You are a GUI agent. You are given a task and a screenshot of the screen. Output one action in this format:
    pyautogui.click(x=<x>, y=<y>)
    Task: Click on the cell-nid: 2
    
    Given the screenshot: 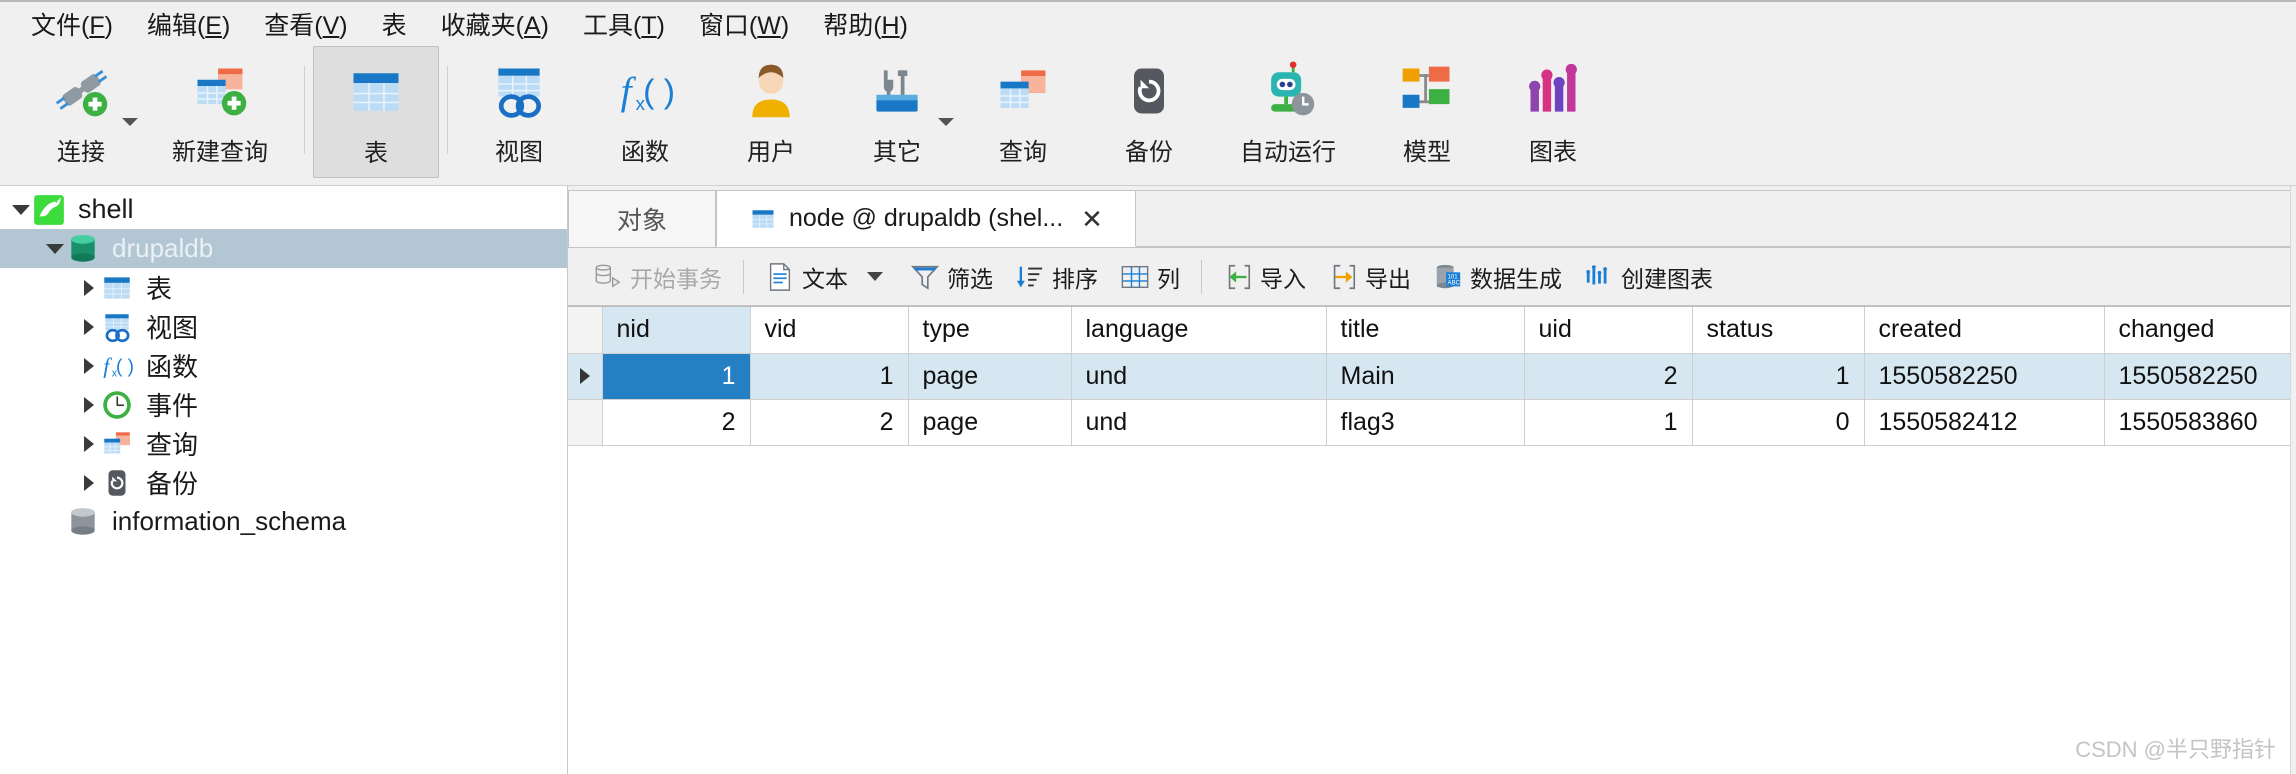 What is the action you would take?
    pyautogui.click(x=676, y=422)
    